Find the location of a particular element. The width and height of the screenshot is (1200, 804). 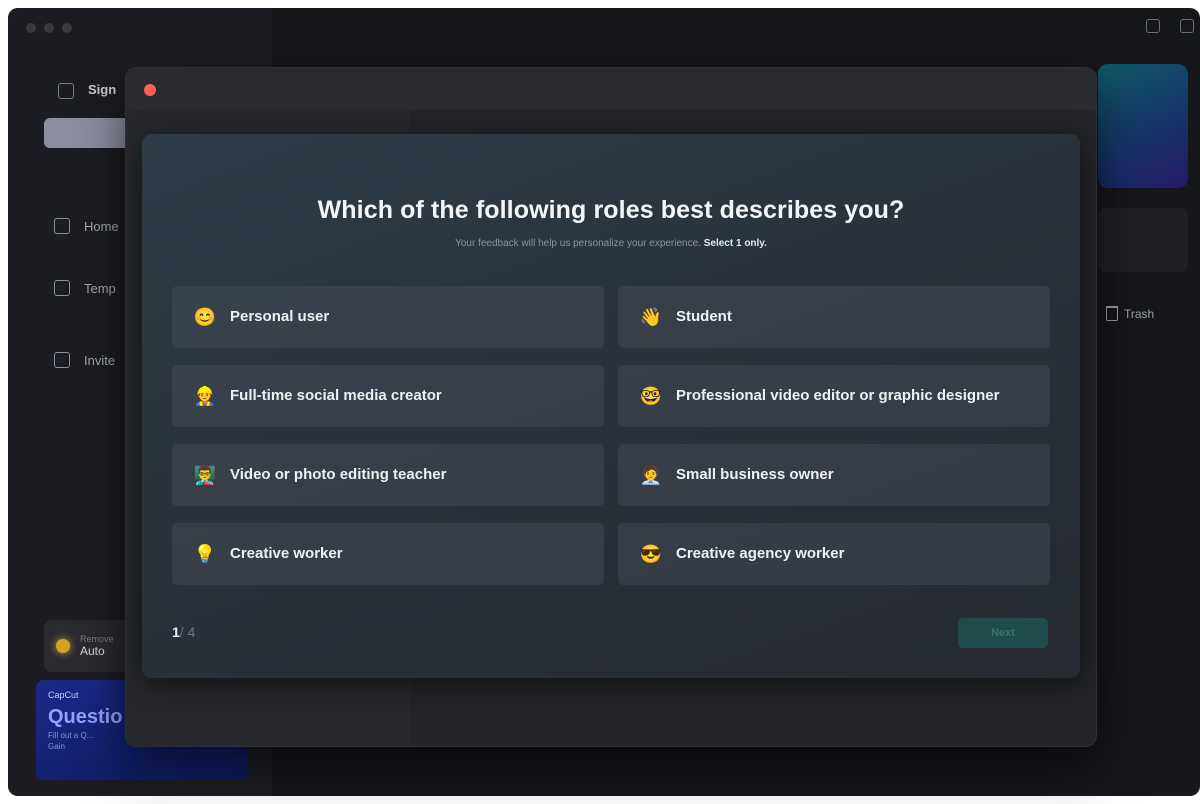

traffic-light-close is located at coordinates (31, 28).